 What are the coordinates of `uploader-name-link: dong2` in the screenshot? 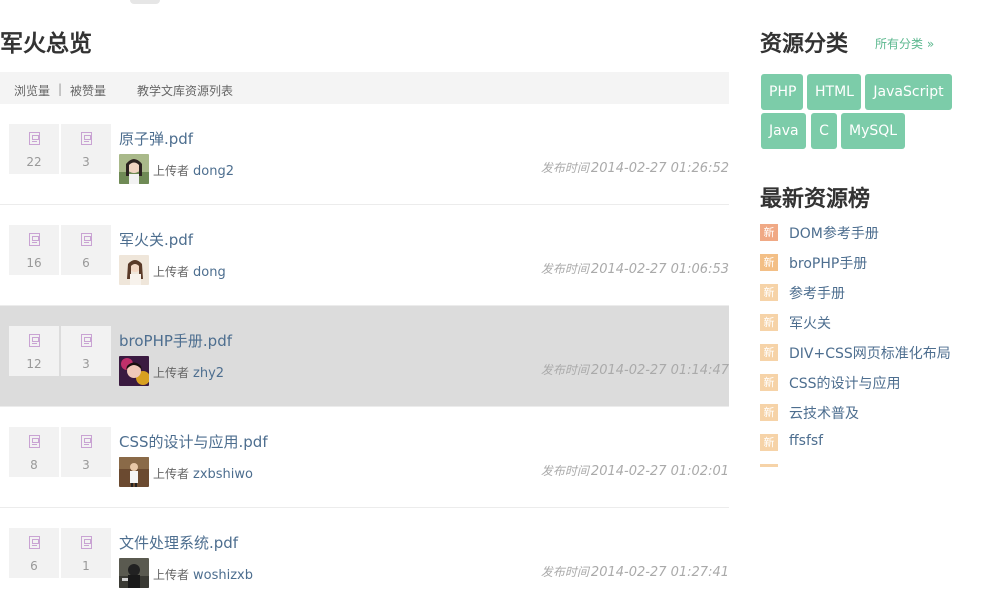 It's located at (213, 171).